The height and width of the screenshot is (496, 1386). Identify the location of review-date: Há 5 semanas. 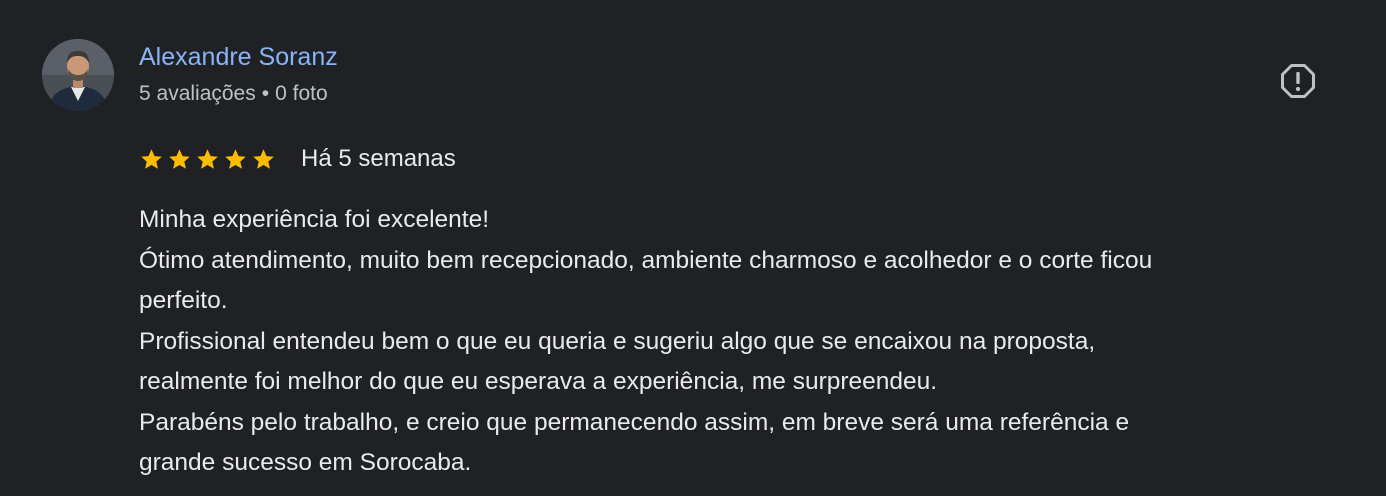
(378, 158).